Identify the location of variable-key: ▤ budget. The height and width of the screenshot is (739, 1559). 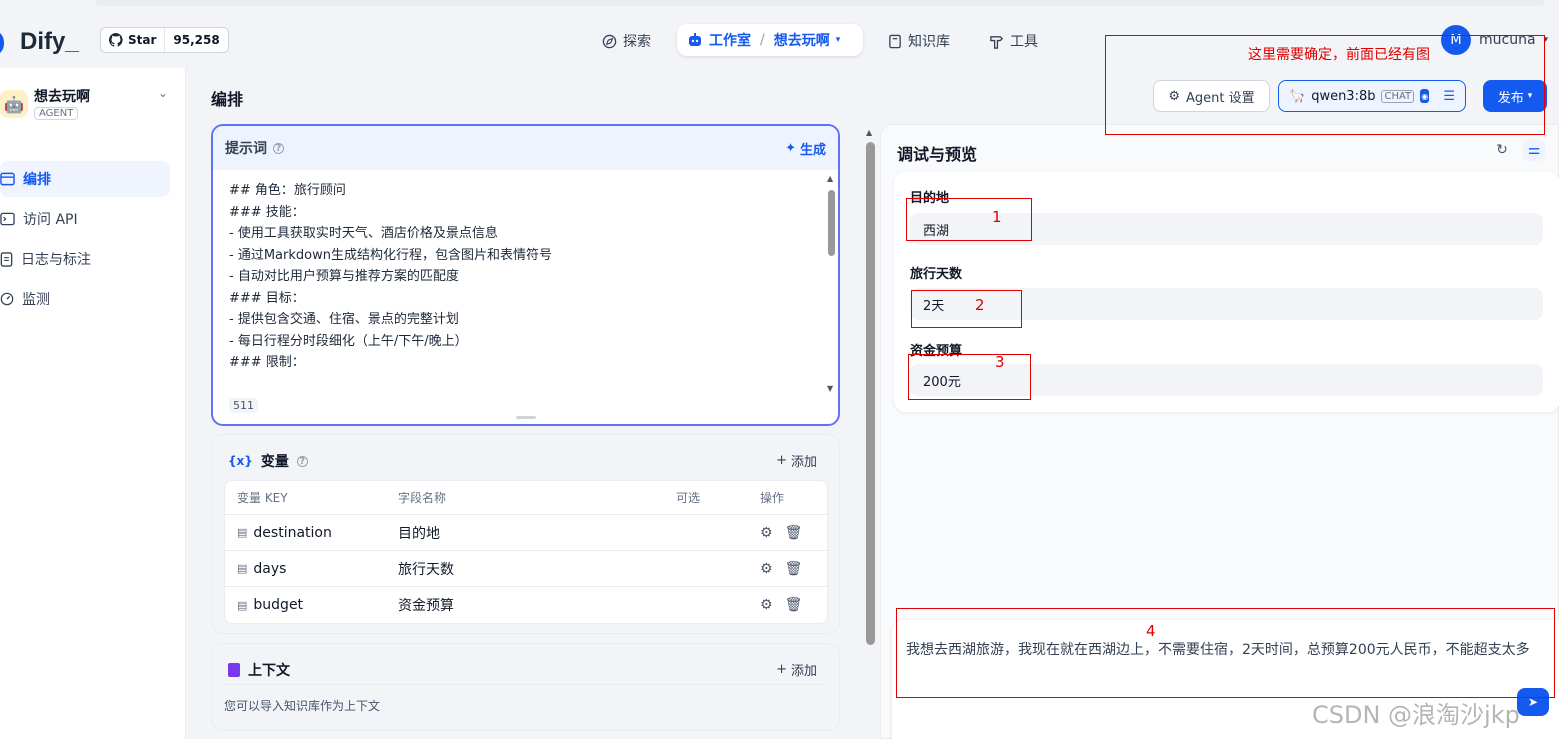
(270, 605).